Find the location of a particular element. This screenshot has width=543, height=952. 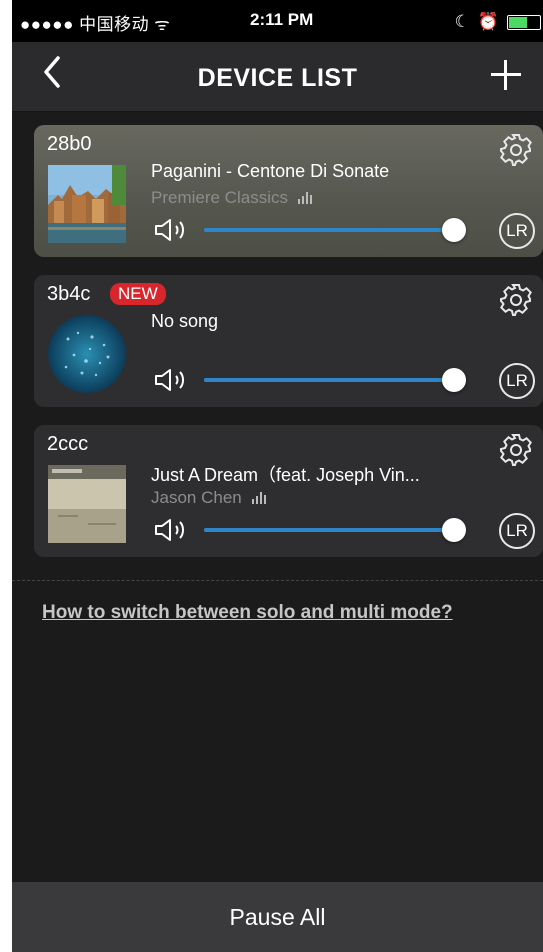

device-card: 3b4c NEW No song LR is located at coordinates (288, 341).